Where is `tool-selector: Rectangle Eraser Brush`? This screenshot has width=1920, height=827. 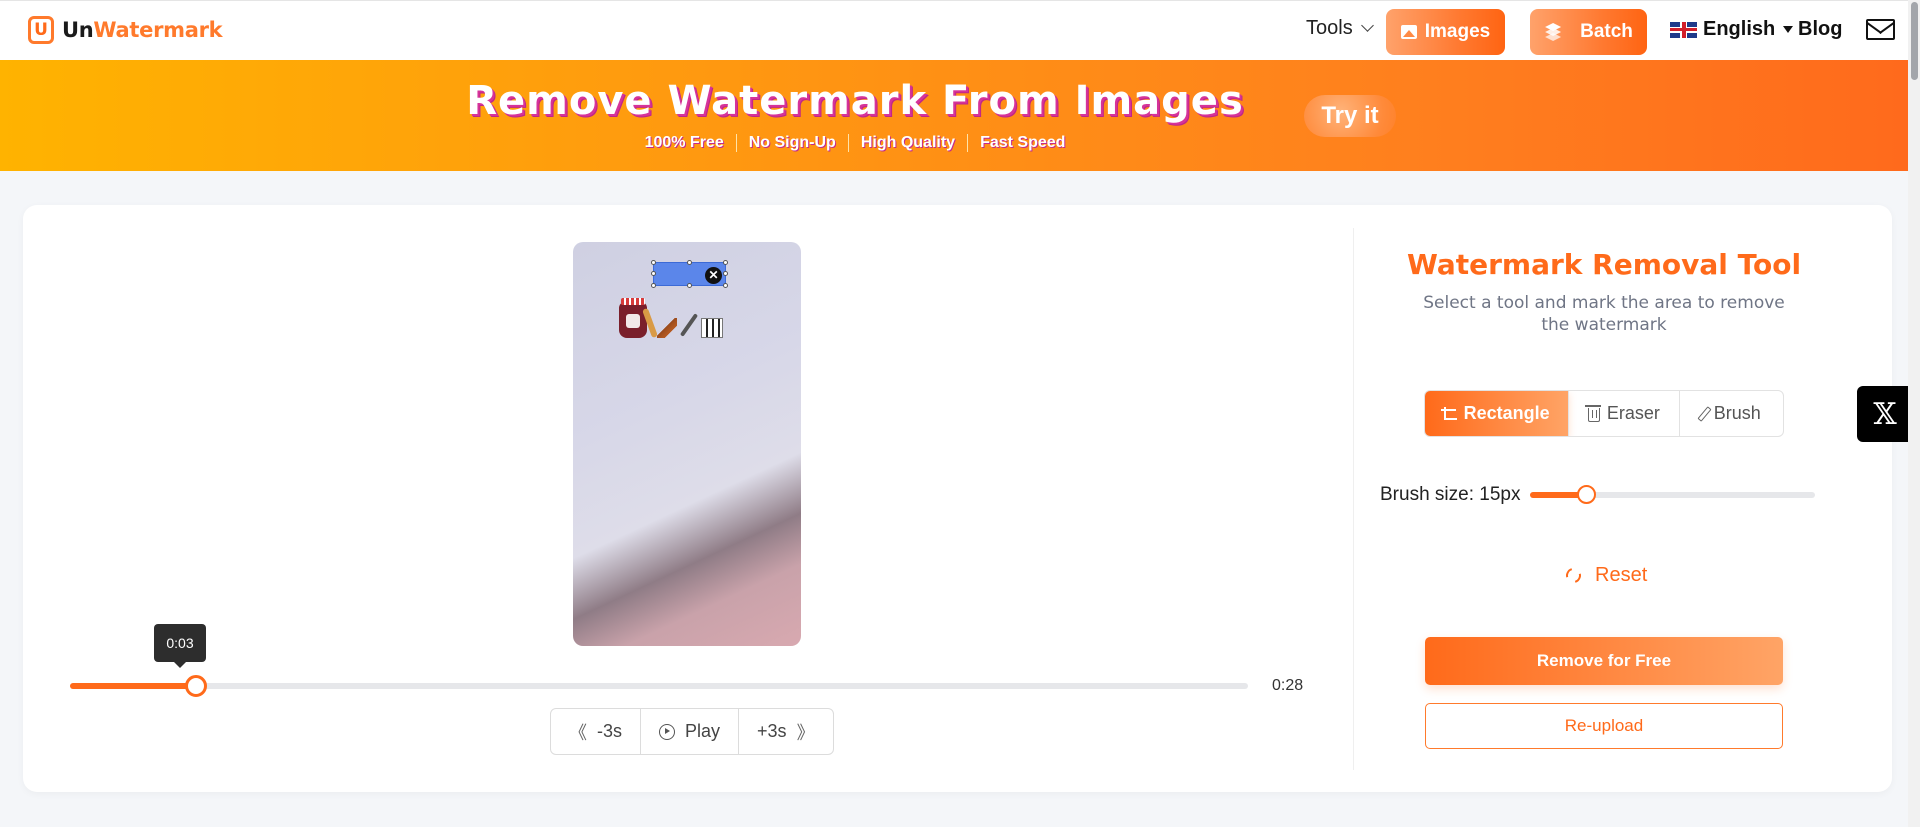
tool-selector: Rectangle Eraser Brush is located at coordinates (1604, 413).